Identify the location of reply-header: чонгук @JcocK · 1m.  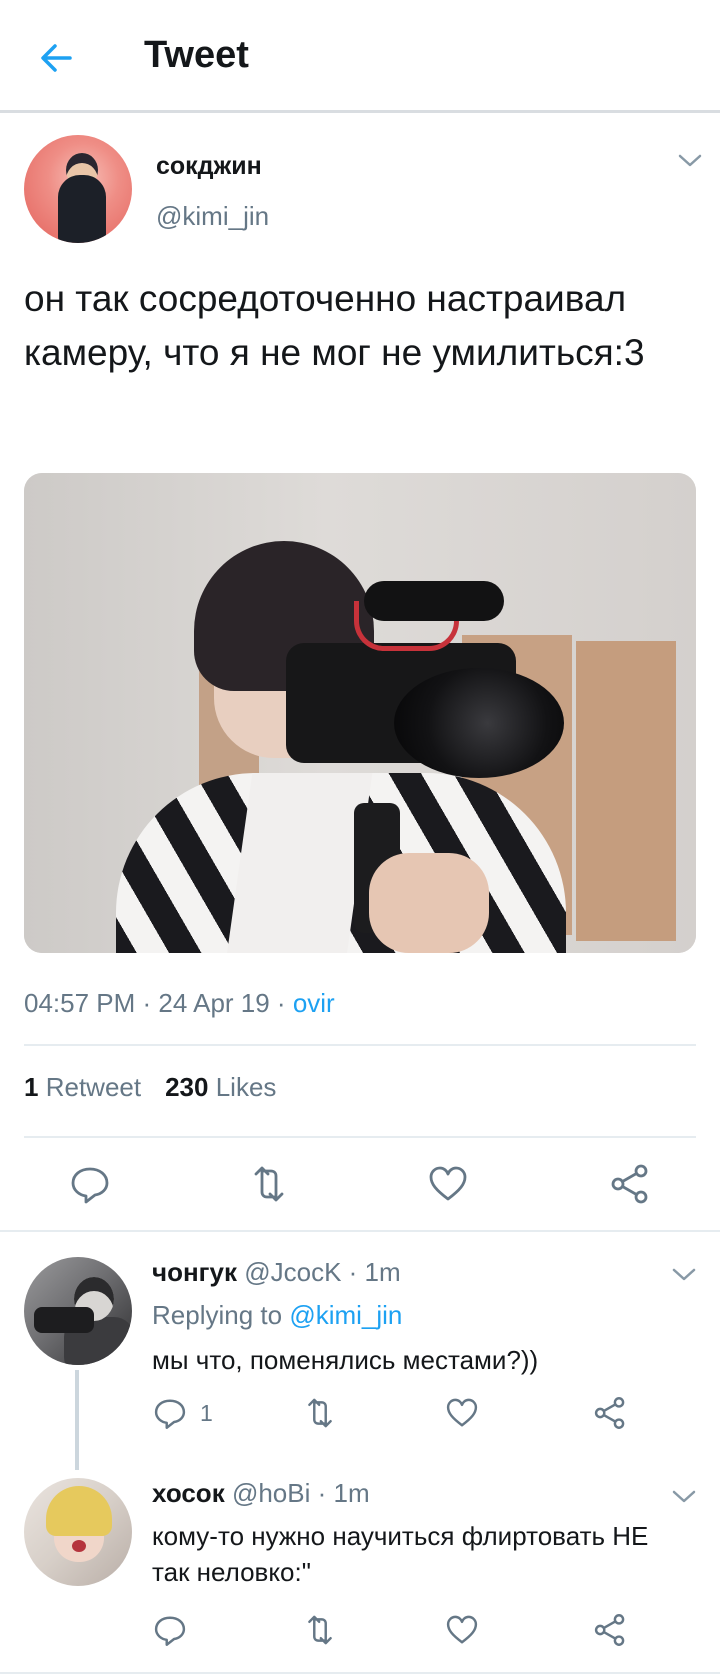
(276, 1272).